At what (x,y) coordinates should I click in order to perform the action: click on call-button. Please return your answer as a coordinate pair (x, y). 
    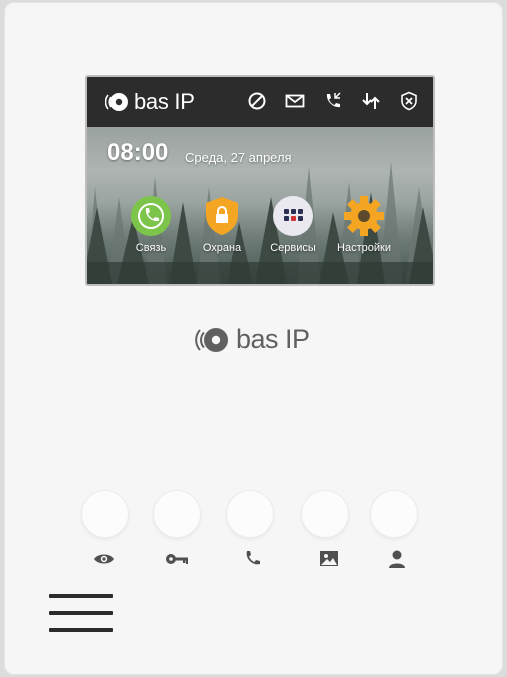
    Looking at the image, I should click on (250, 514).